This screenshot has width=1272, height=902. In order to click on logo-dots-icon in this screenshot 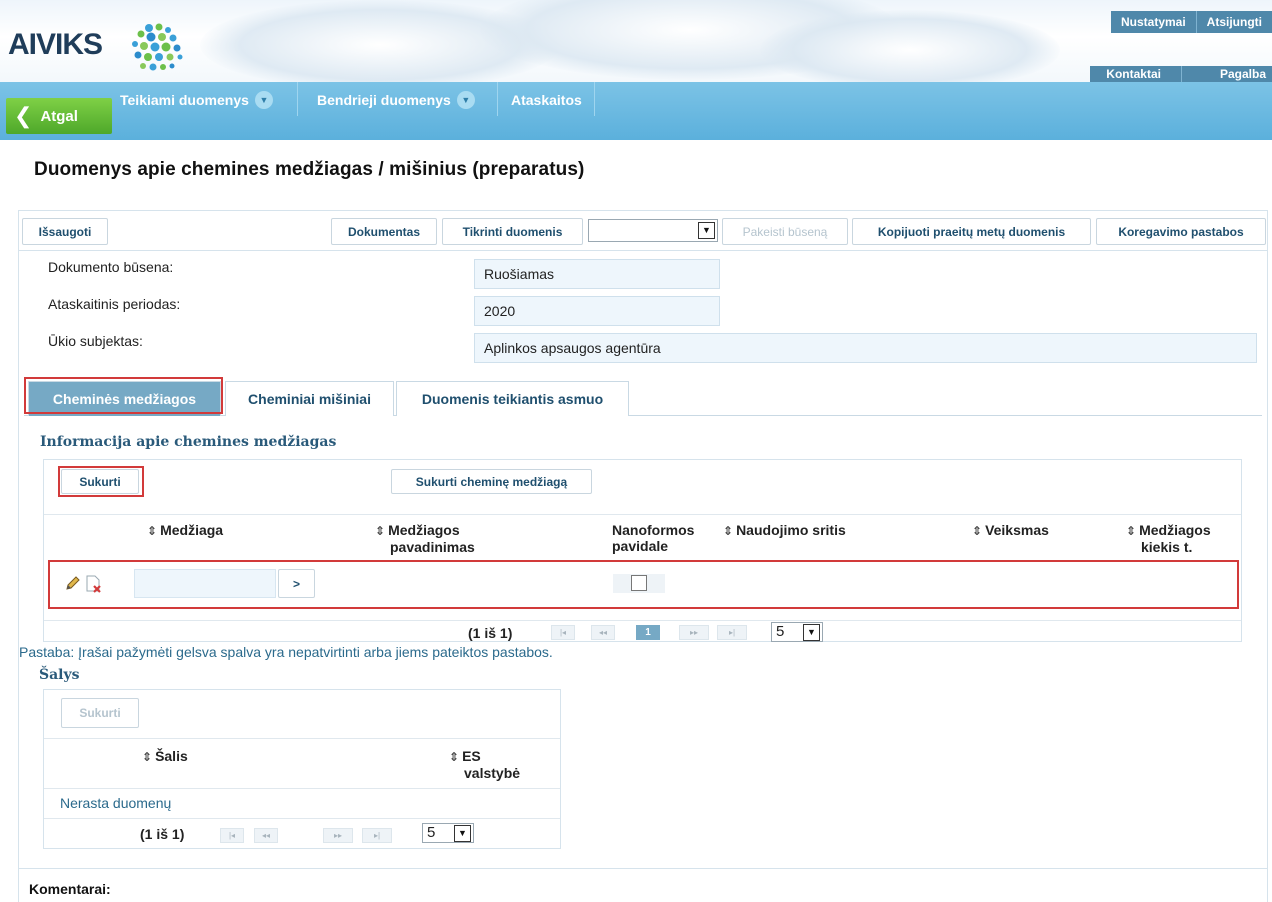, I will do `click(157, 47)`.